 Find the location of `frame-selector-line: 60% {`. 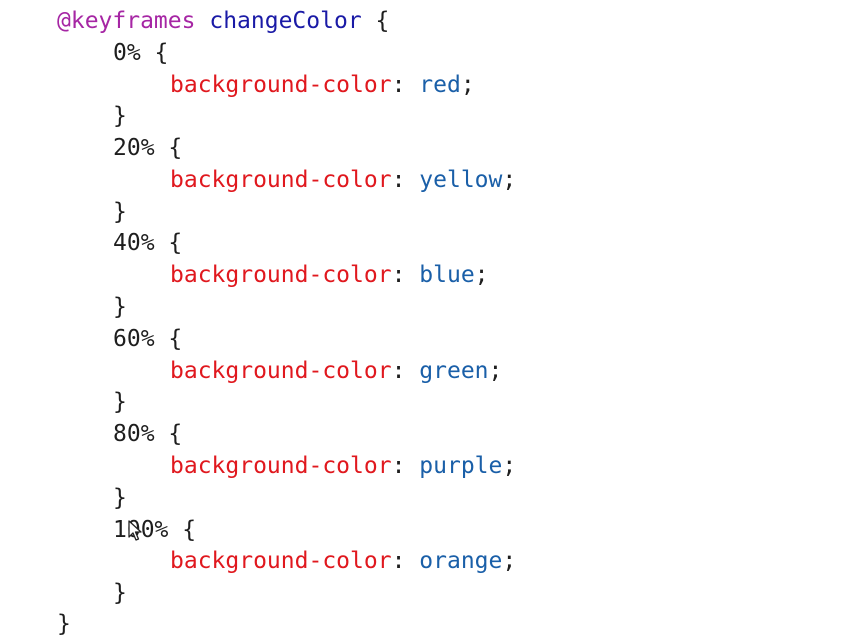

frame-selector-line: 60% { is located at coordinates (147, 339).